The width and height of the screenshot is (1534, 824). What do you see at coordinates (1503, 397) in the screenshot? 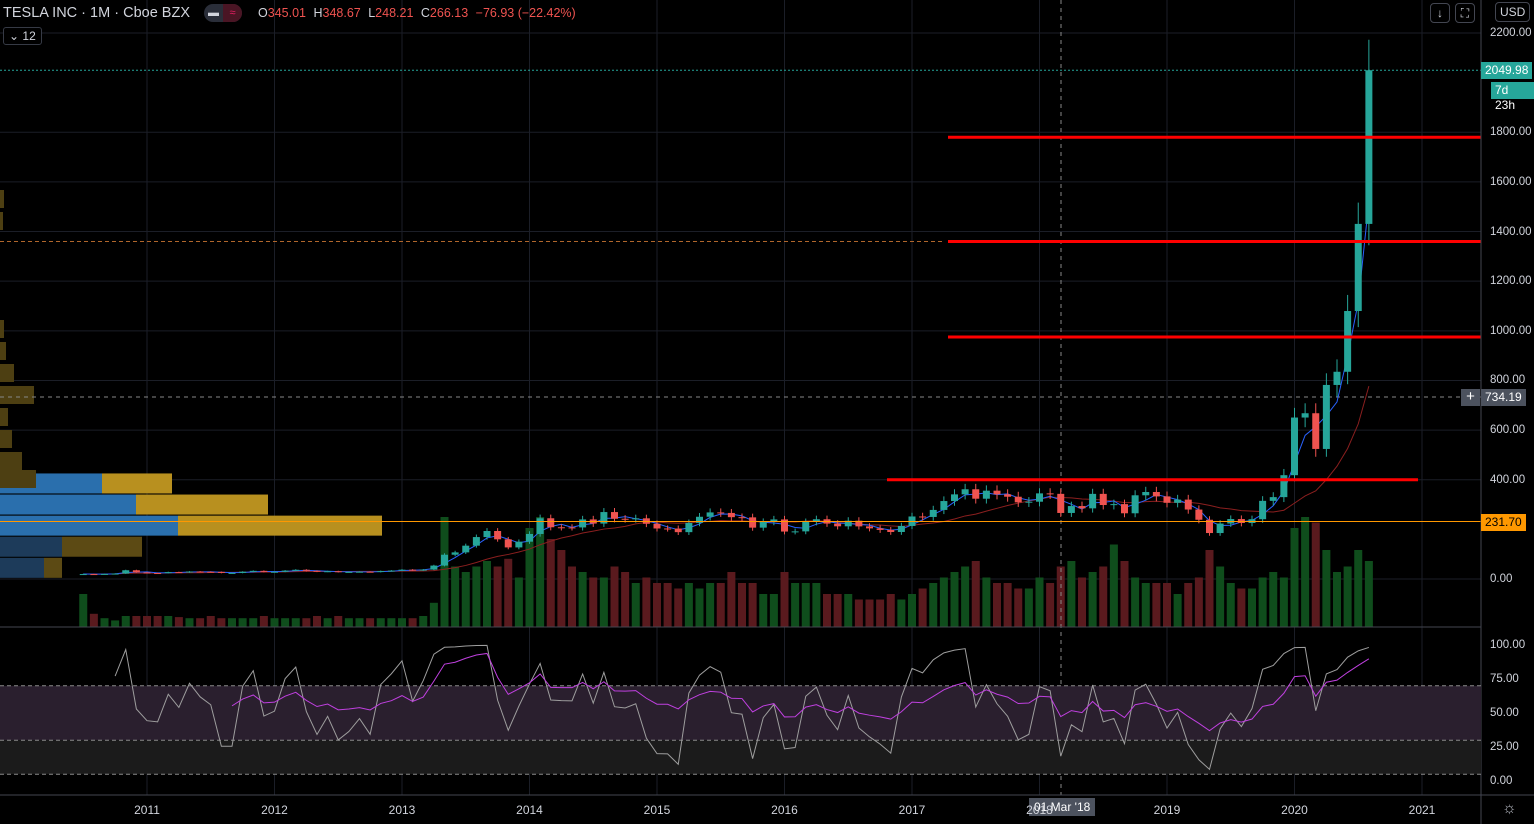
I see `crosshair-price-tag: 734.19` at bounding box center [1503, 397].